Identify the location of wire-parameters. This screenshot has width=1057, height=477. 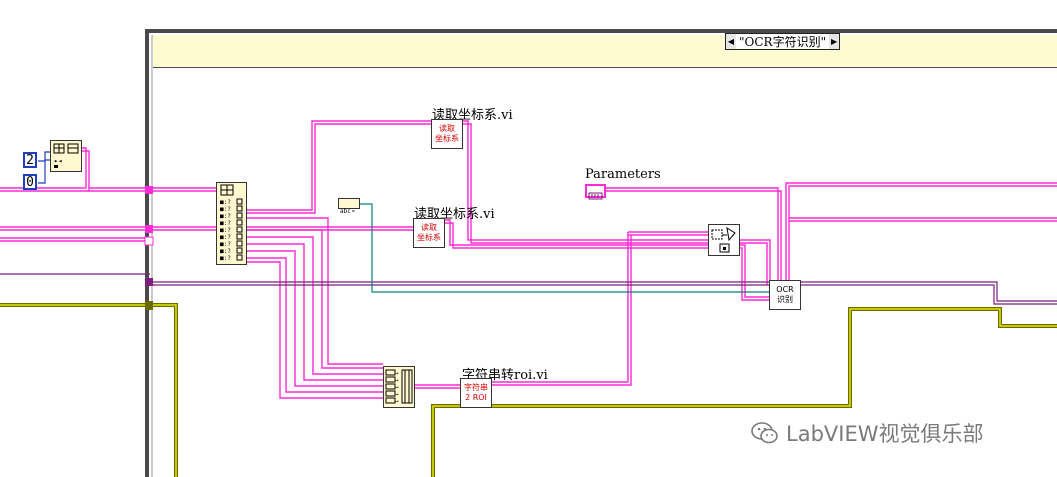
(692, 236).